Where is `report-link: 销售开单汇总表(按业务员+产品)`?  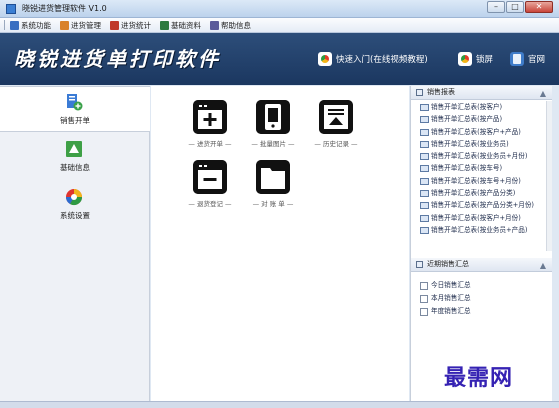 report-link: 销售开单汇总表(按业务员+产品) is located at coordinates (481, 230).